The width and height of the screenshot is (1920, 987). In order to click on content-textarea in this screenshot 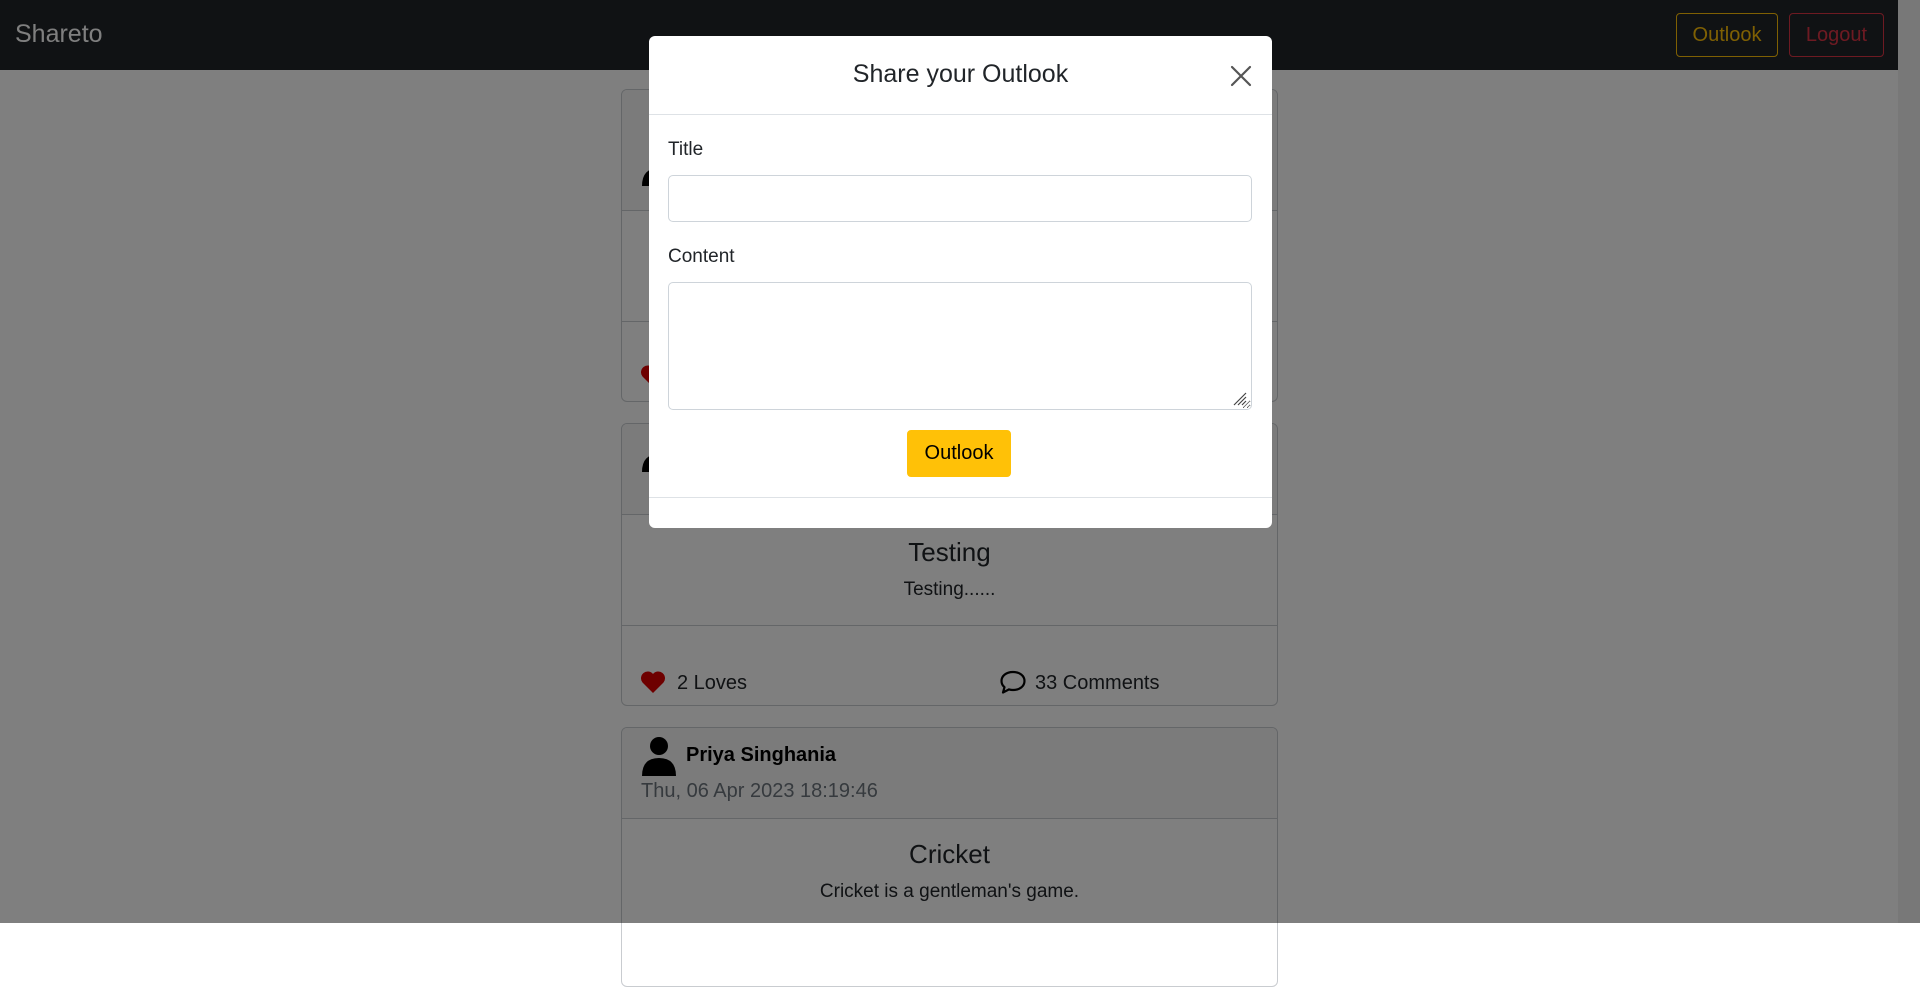, I will do `click(960, 346)`.